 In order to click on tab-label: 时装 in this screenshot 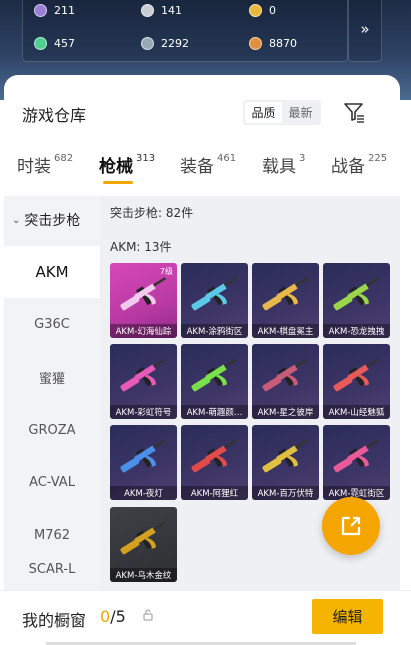, I will do `click(34, 167)`.